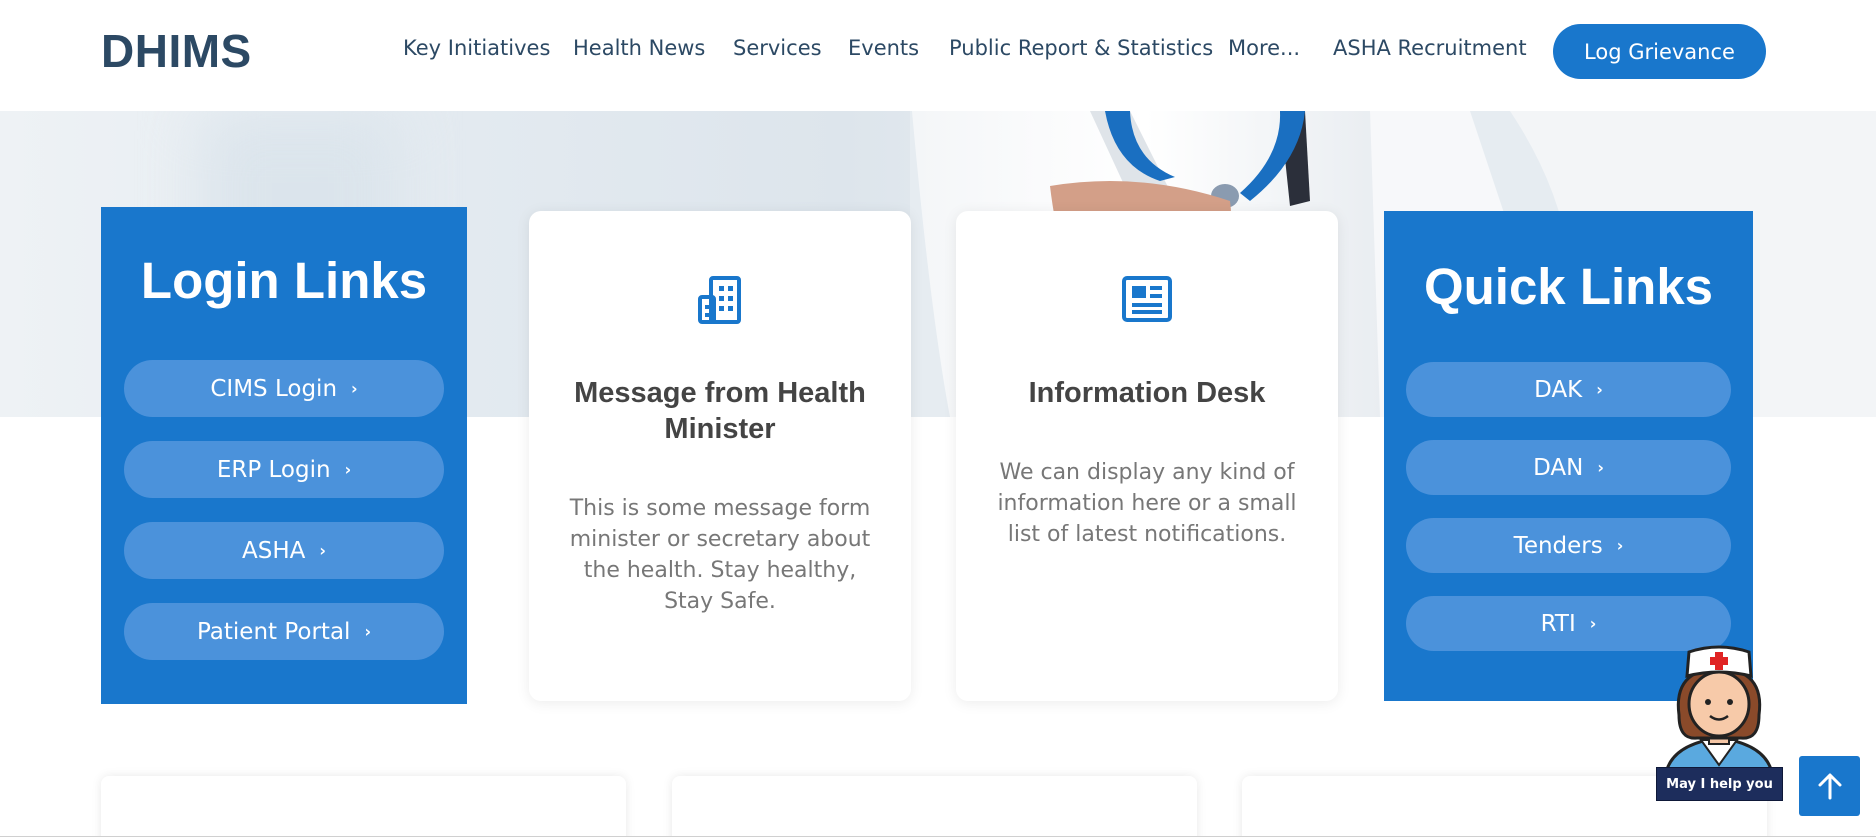 The image size is (1876, 837). What do you see at coordinates (274, 550) in the screenshot?
I see `pill-label: ASHA` at bounding box center [274, 550].